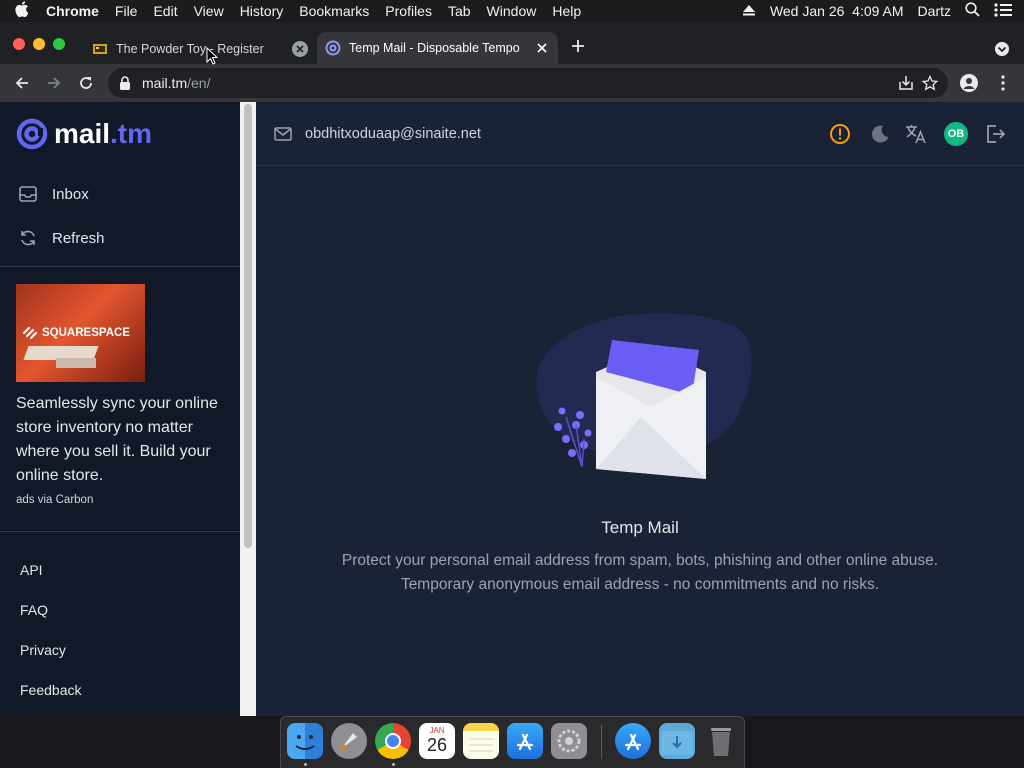 The width and height of the screenshot is (1024, 768). Describe the element at coordinates (528, 83) in the screenshot. I see `address-bar: mail.tm /en/` at that location.